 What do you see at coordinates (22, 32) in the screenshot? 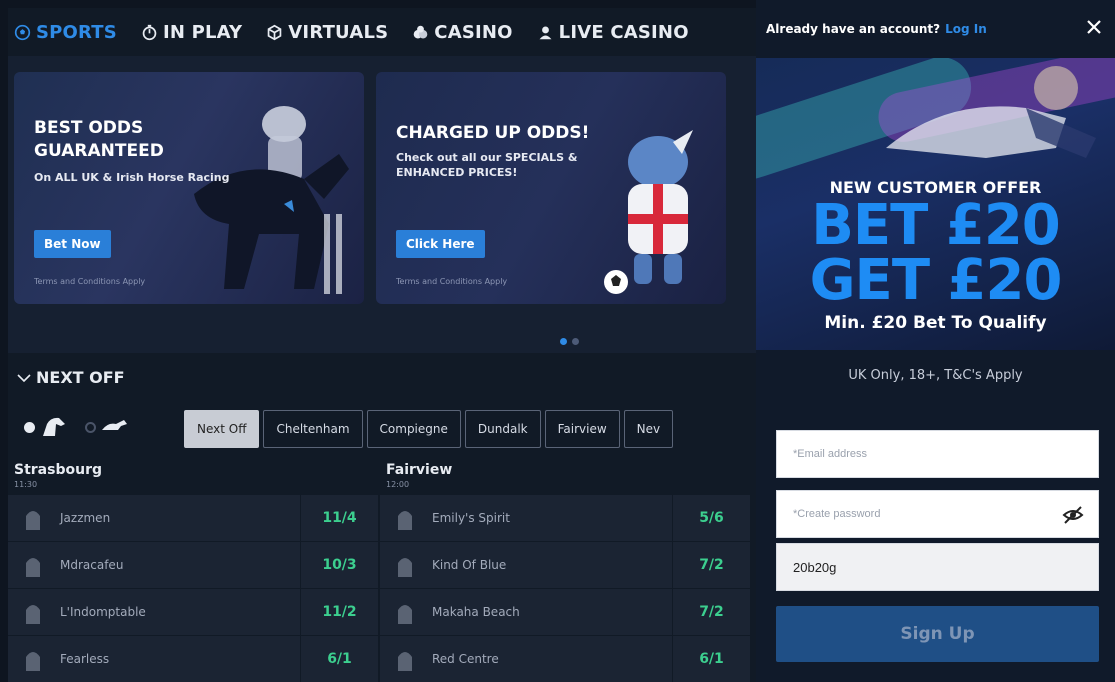
I see `soccer-ball-icon` at bounding box center [22, 32].